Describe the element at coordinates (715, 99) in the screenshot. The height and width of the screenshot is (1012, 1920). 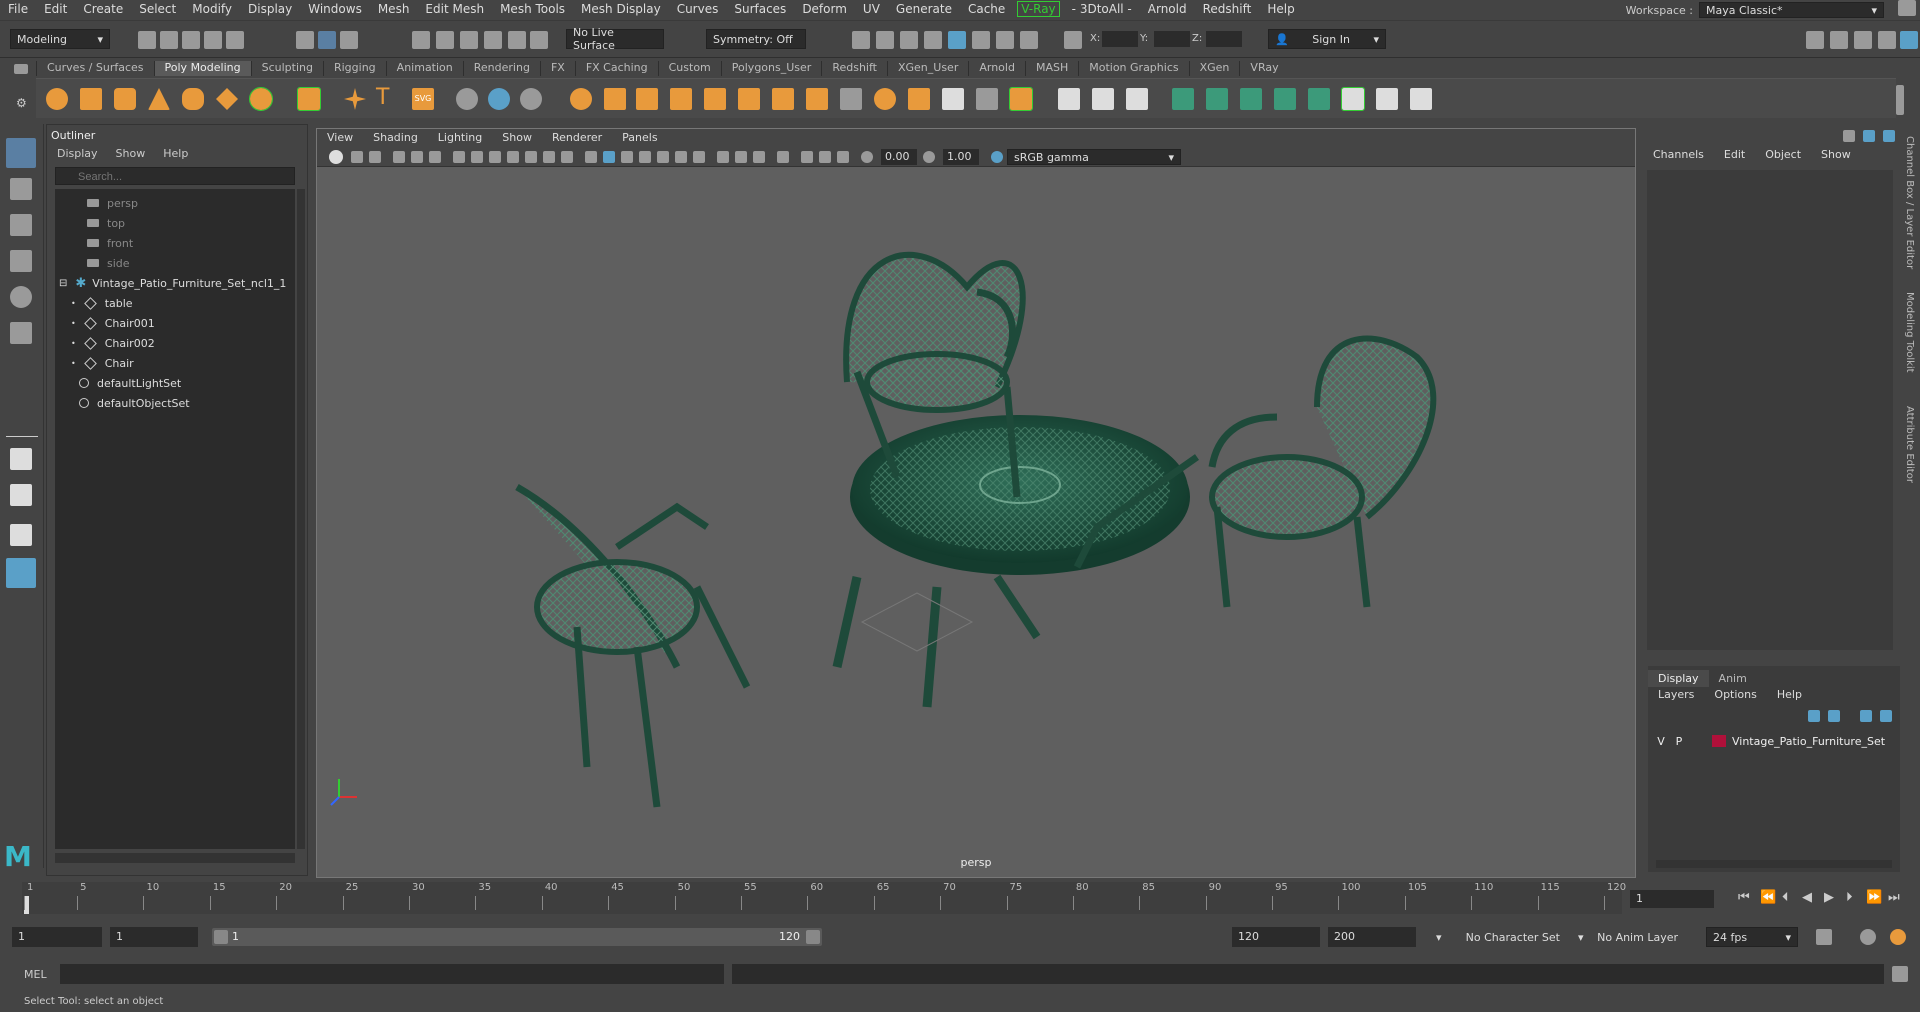
I see `bridge-icon` at that location.